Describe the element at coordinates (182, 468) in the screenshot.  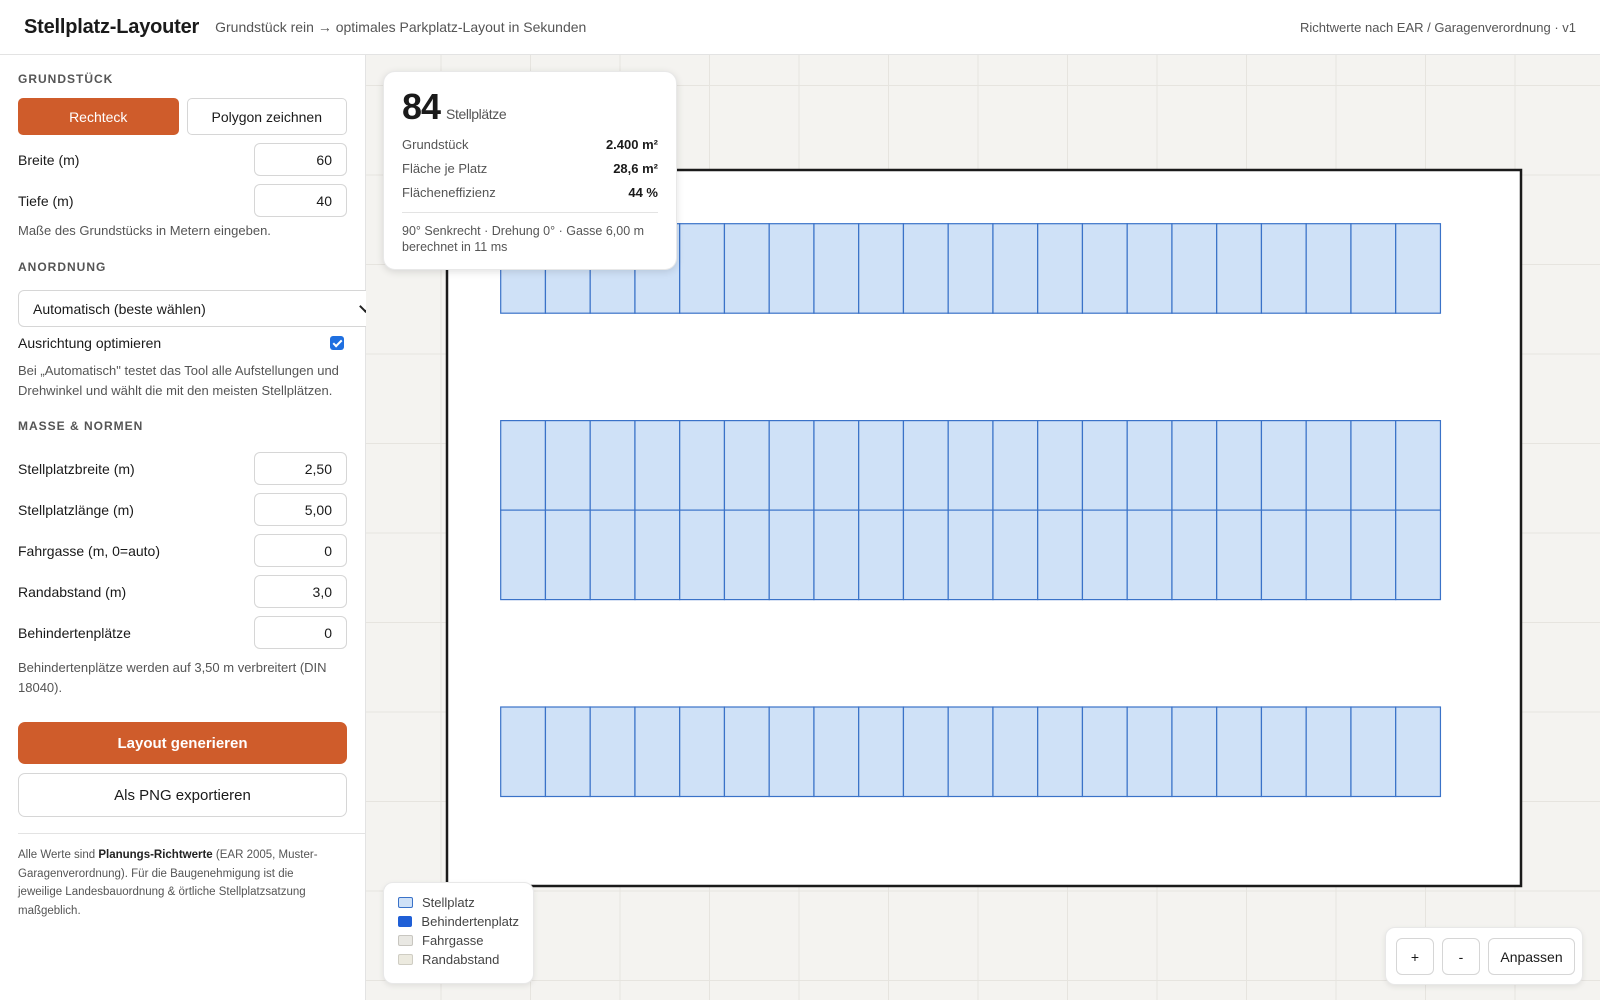
I see `field-stall-width: Stellplatzbreite (m) 2,50` at that location.